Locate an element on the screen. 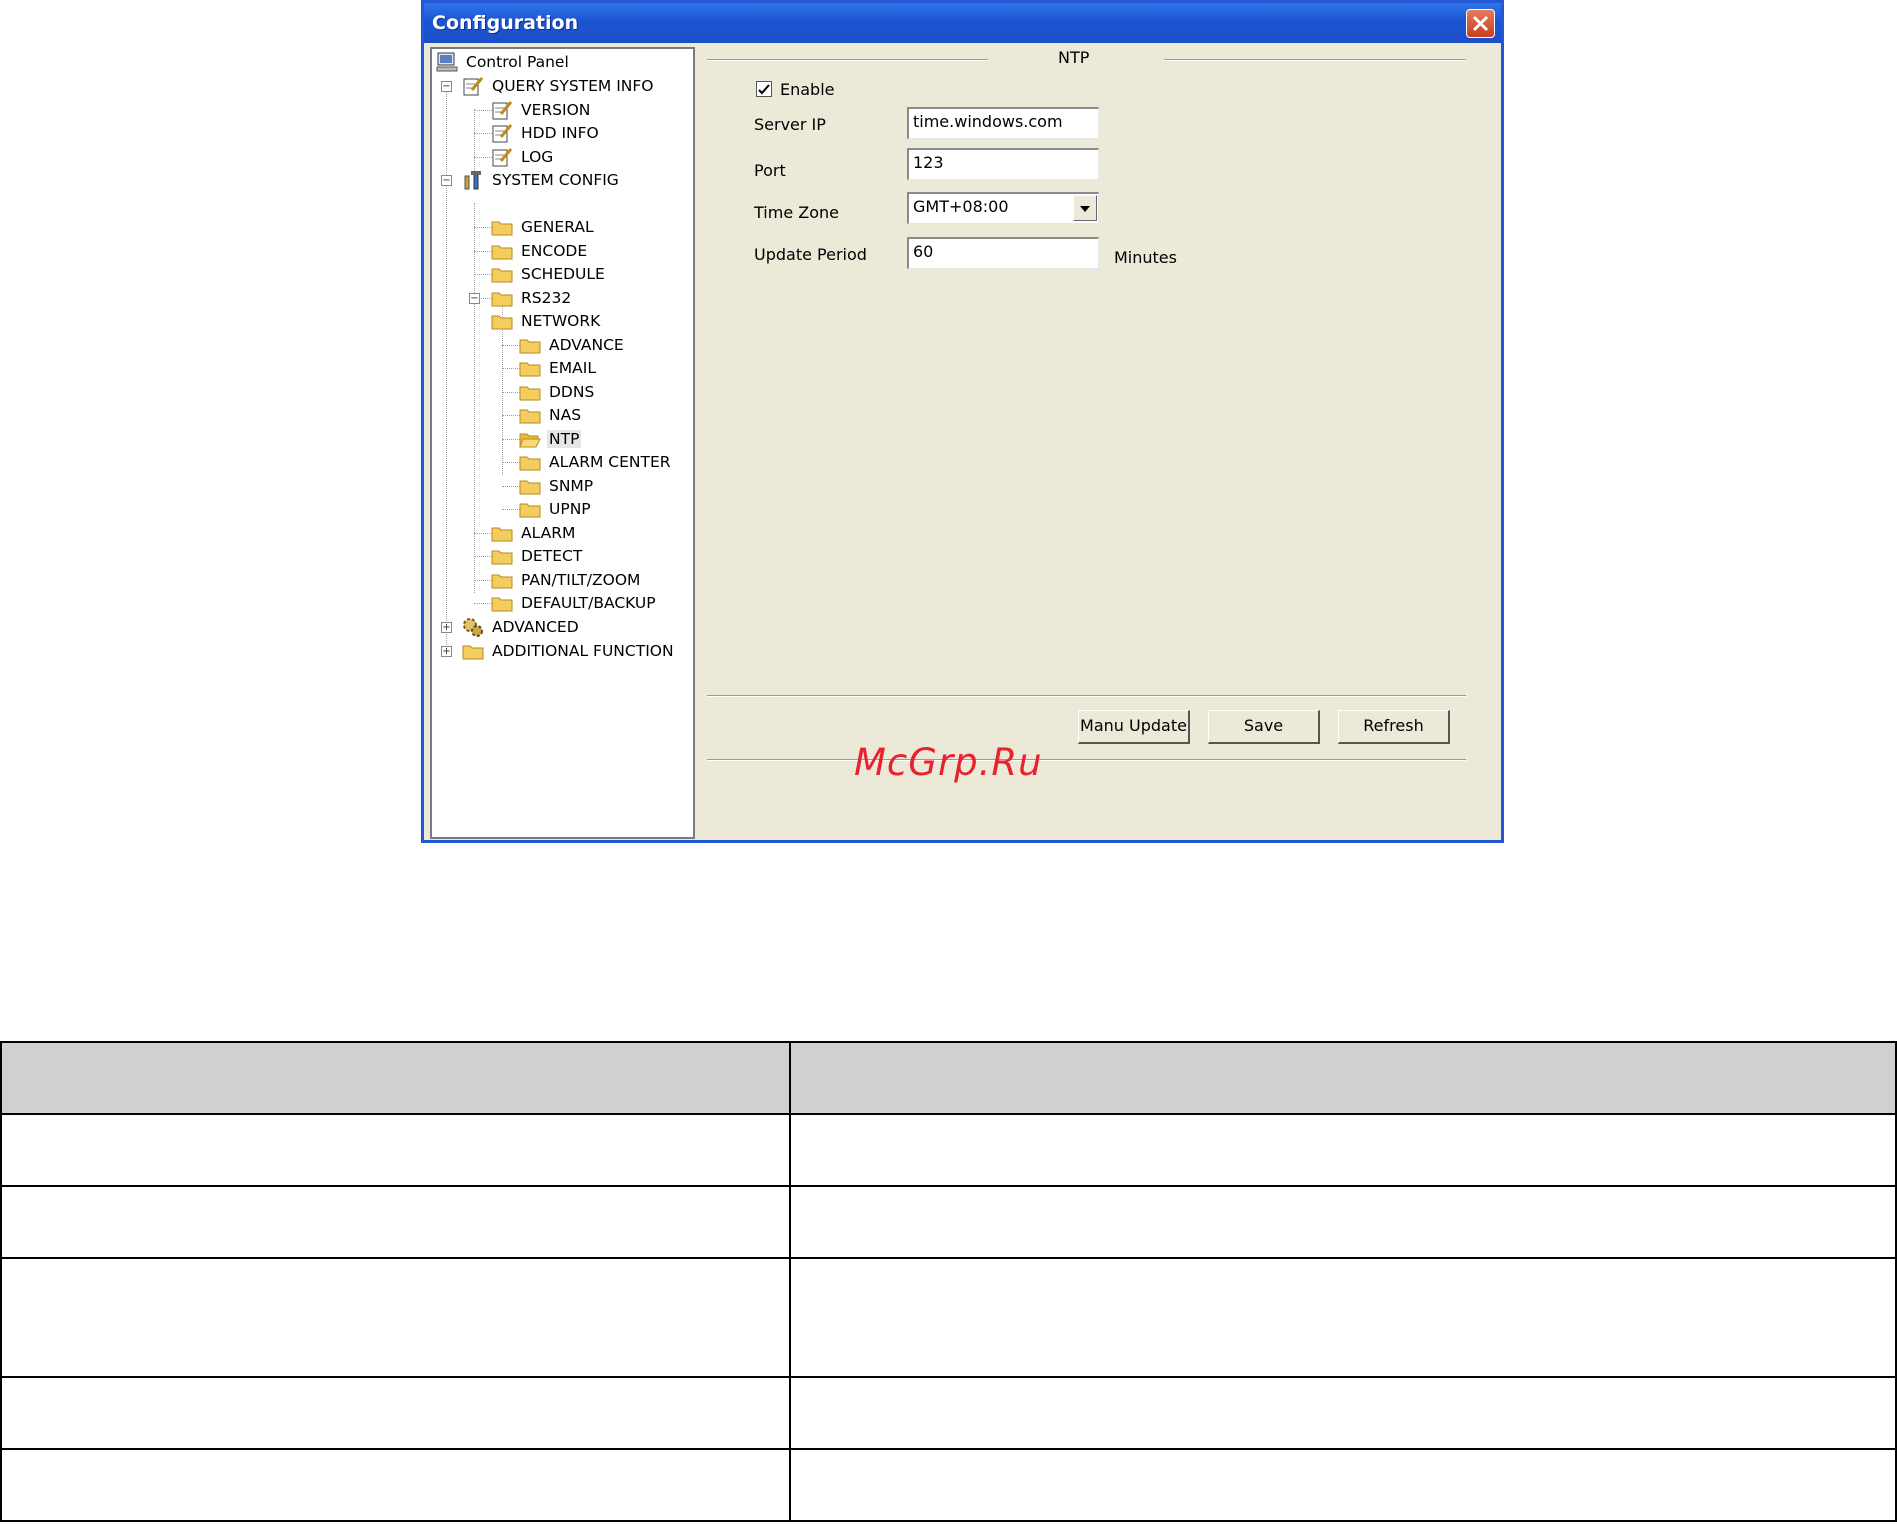 The height and width of the screenshot is (1527, 1897). time-zone-select: GMT+08:00 is located at coordinates (1003, 208).